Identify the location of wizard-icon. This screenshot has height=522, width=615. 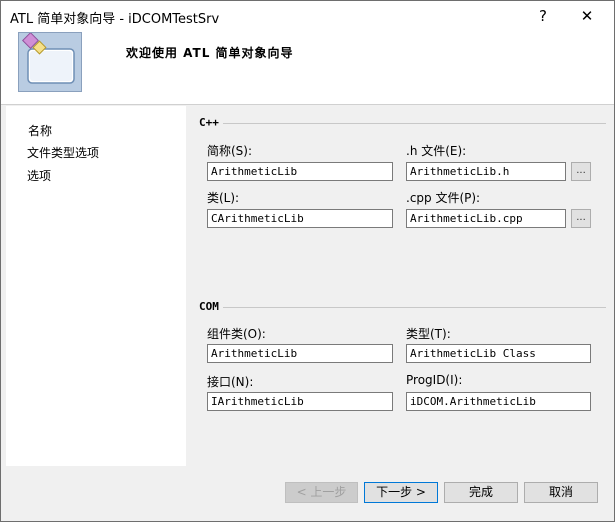
(50, 62).